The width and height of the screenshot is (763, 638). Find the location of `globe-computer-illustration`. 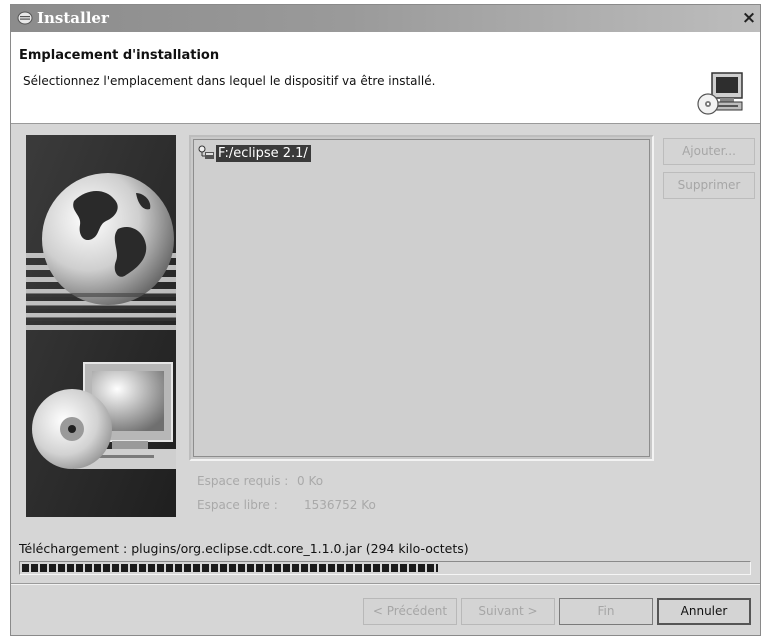

globe-computer-illustration is located at coordinates (101, 326).